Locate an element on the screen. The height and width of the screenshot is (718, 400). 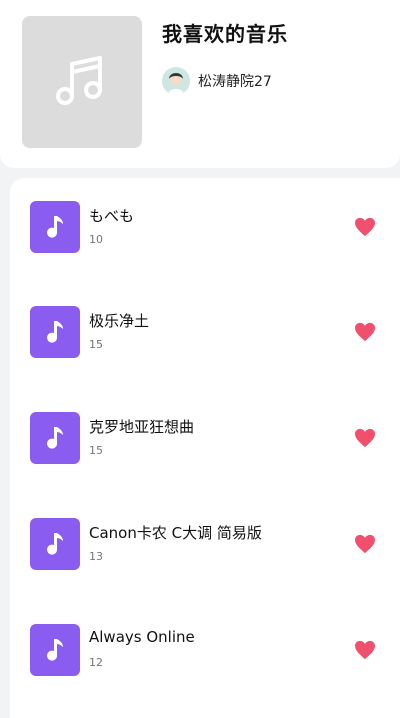
song-row: 克罗地亚狂想曲 15 is located at coordinates (205, 442).